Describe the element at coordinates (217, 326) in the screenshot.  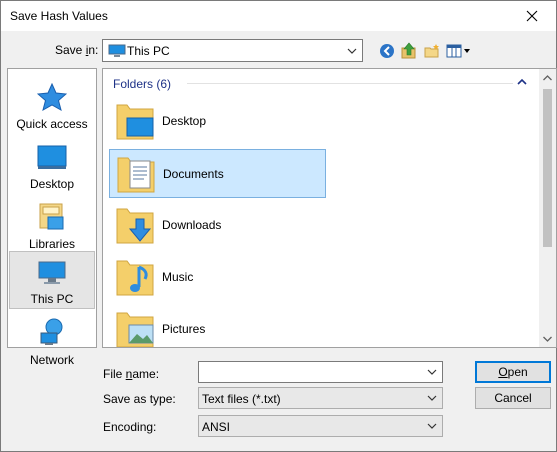
I see `folder-item-pictures: Pictures` at that location.